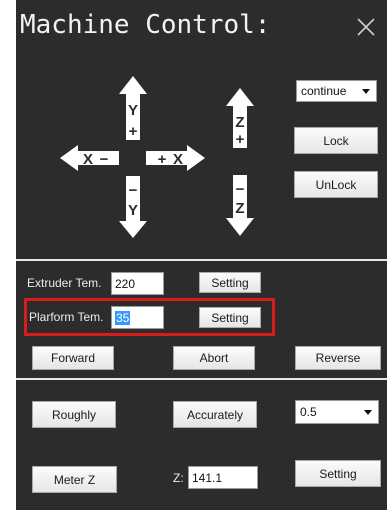 The image size is (387, 510). I want to click on roughly-button: Roughly, so click(74, 414).